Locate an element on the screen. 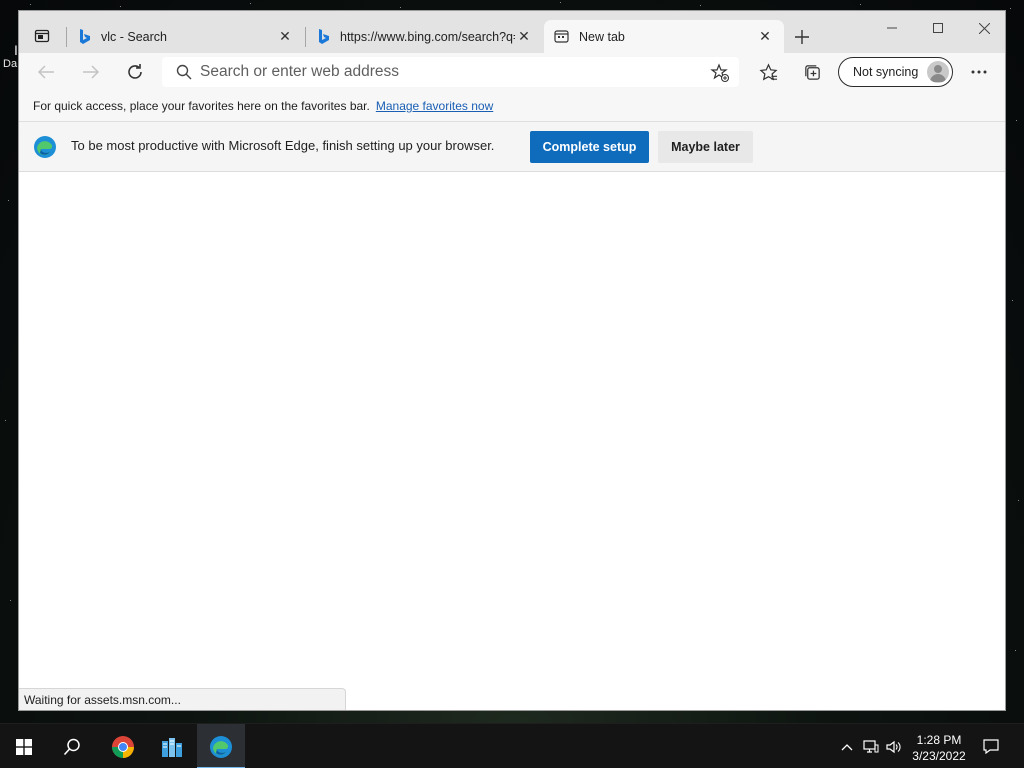 This screenshot has height=768, width=1024. tab-new-tab: New tab ✕ is located at coordinates (664, 36).